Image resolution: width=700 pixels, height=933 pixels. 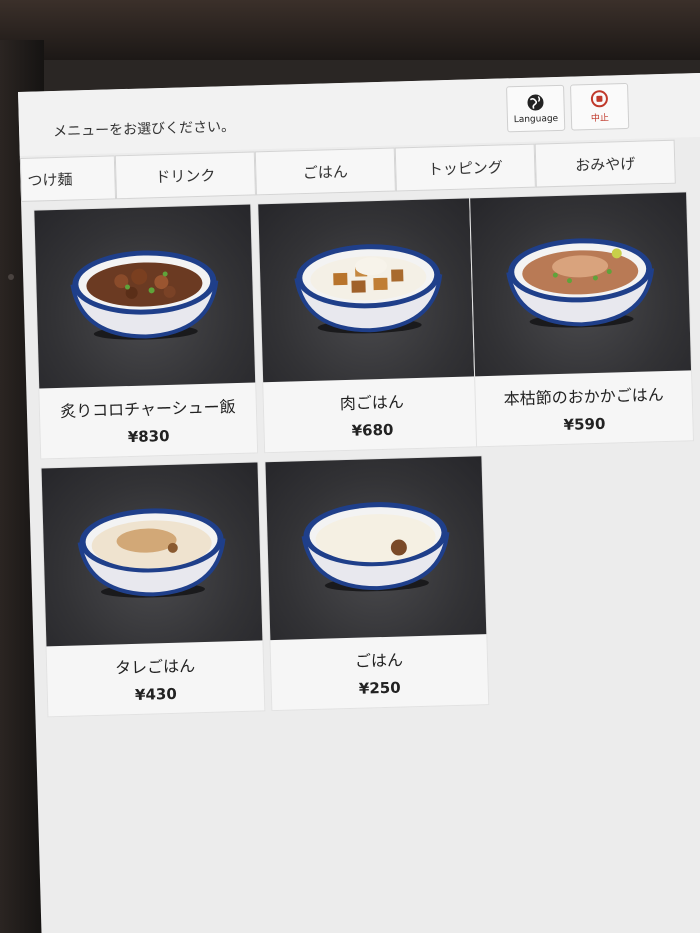 What do you see at coordinates (155, 694) in the screenshot?
I see `menu-item-price: ¥430` at bounding box center [155, 694].